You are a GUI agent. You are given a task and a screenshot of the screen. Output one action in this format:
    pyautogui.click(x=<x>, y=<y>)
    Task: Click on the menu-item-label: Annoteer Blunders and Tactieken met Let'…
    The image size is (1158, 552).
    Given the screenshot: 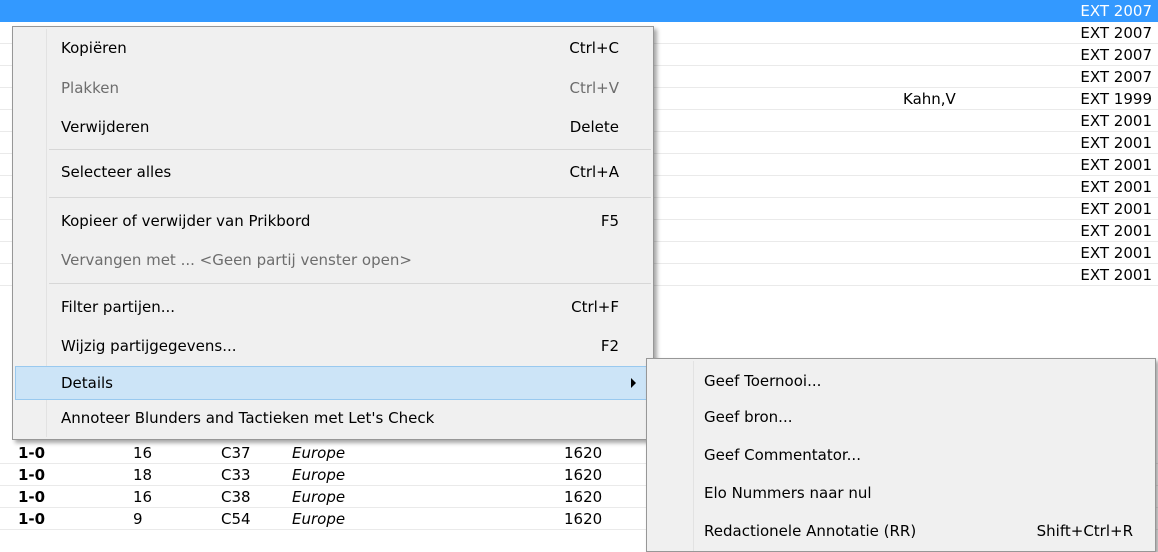 What is the action you would take?
    pyautogui.click(x=248, y=418)
    